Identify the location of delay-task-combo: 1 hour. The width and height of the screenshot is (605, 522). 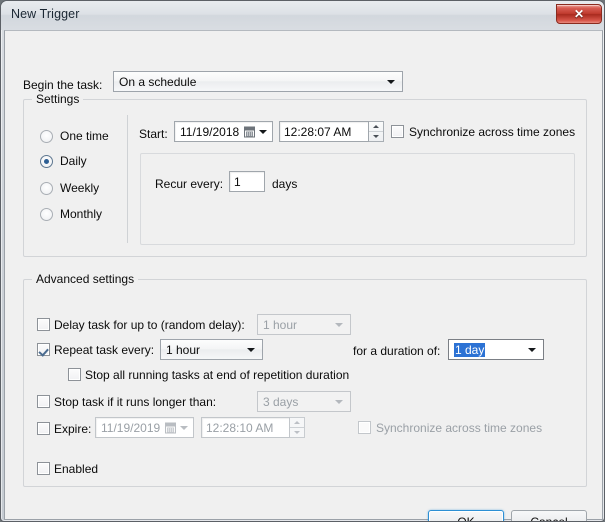
(304, 324).